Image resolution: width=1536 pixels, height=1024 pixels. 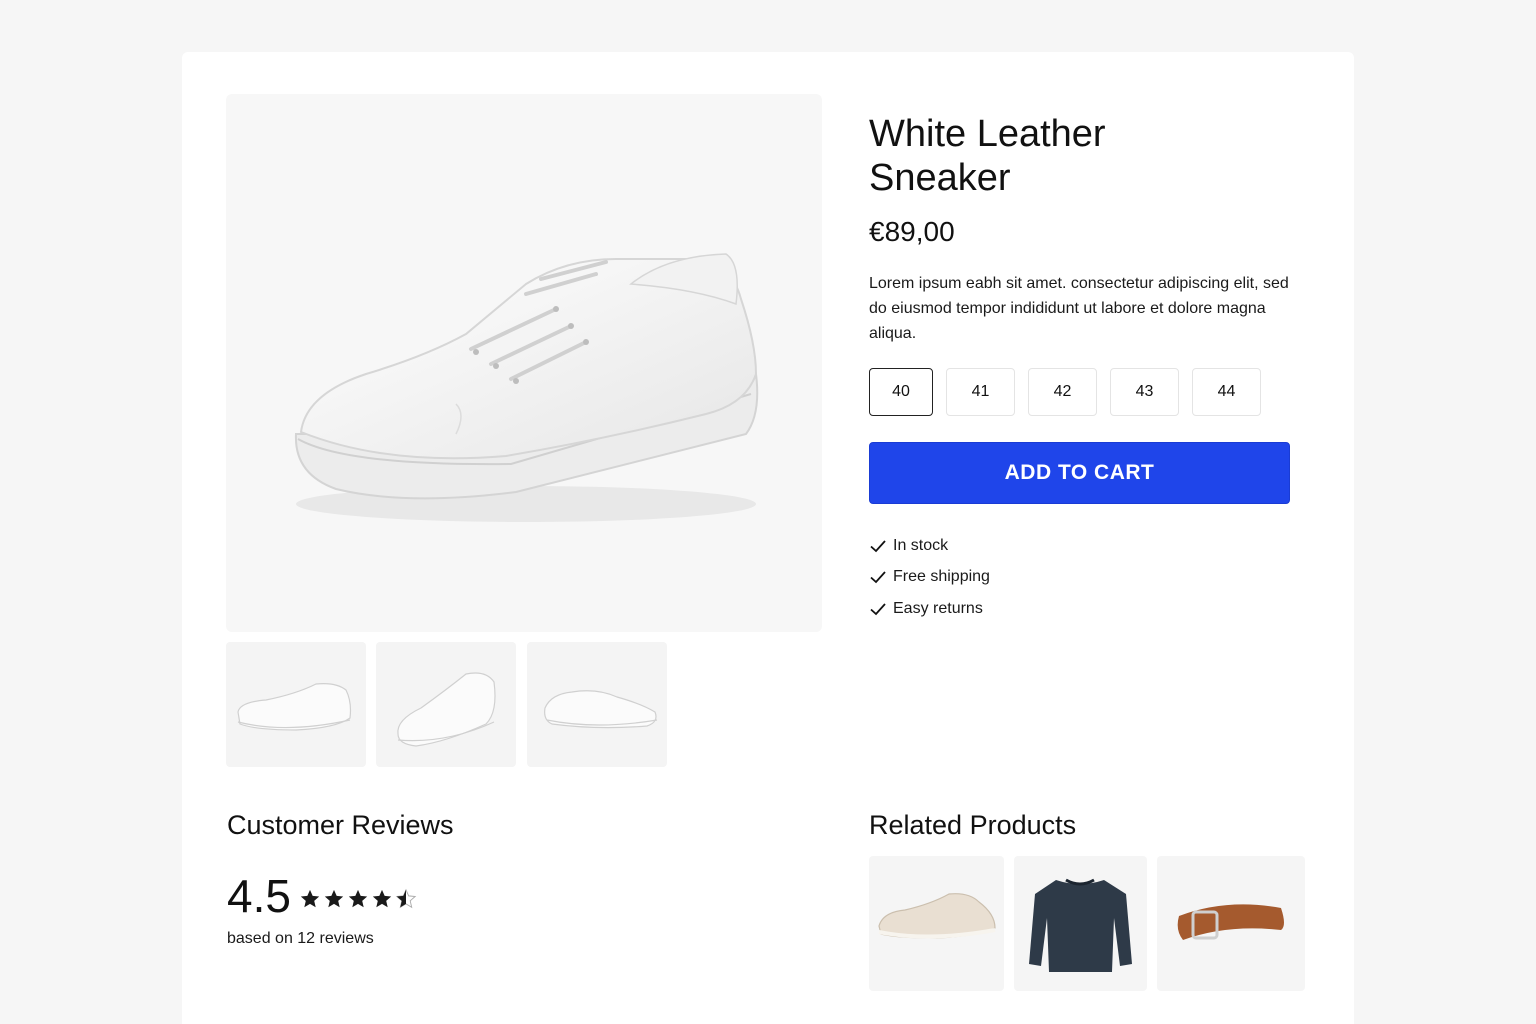 I want to click on navy-sweater-image, so click(x=1080, y=925).